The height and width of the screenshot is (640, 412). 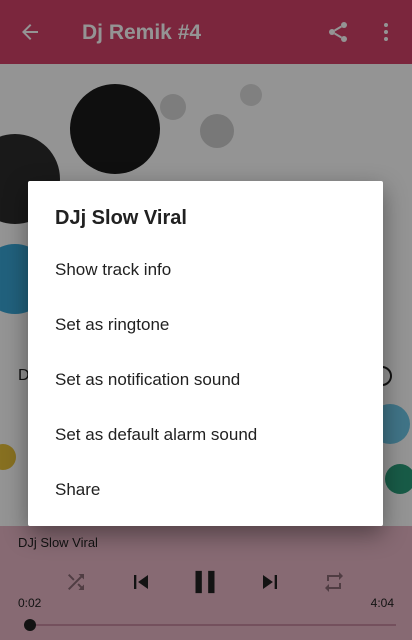 What do you see at coordinates (205, 434) in the screenshot?
I see `menu-item-set-alarm-sound: Set as default alarm sound` at bounding box center [205, 434].